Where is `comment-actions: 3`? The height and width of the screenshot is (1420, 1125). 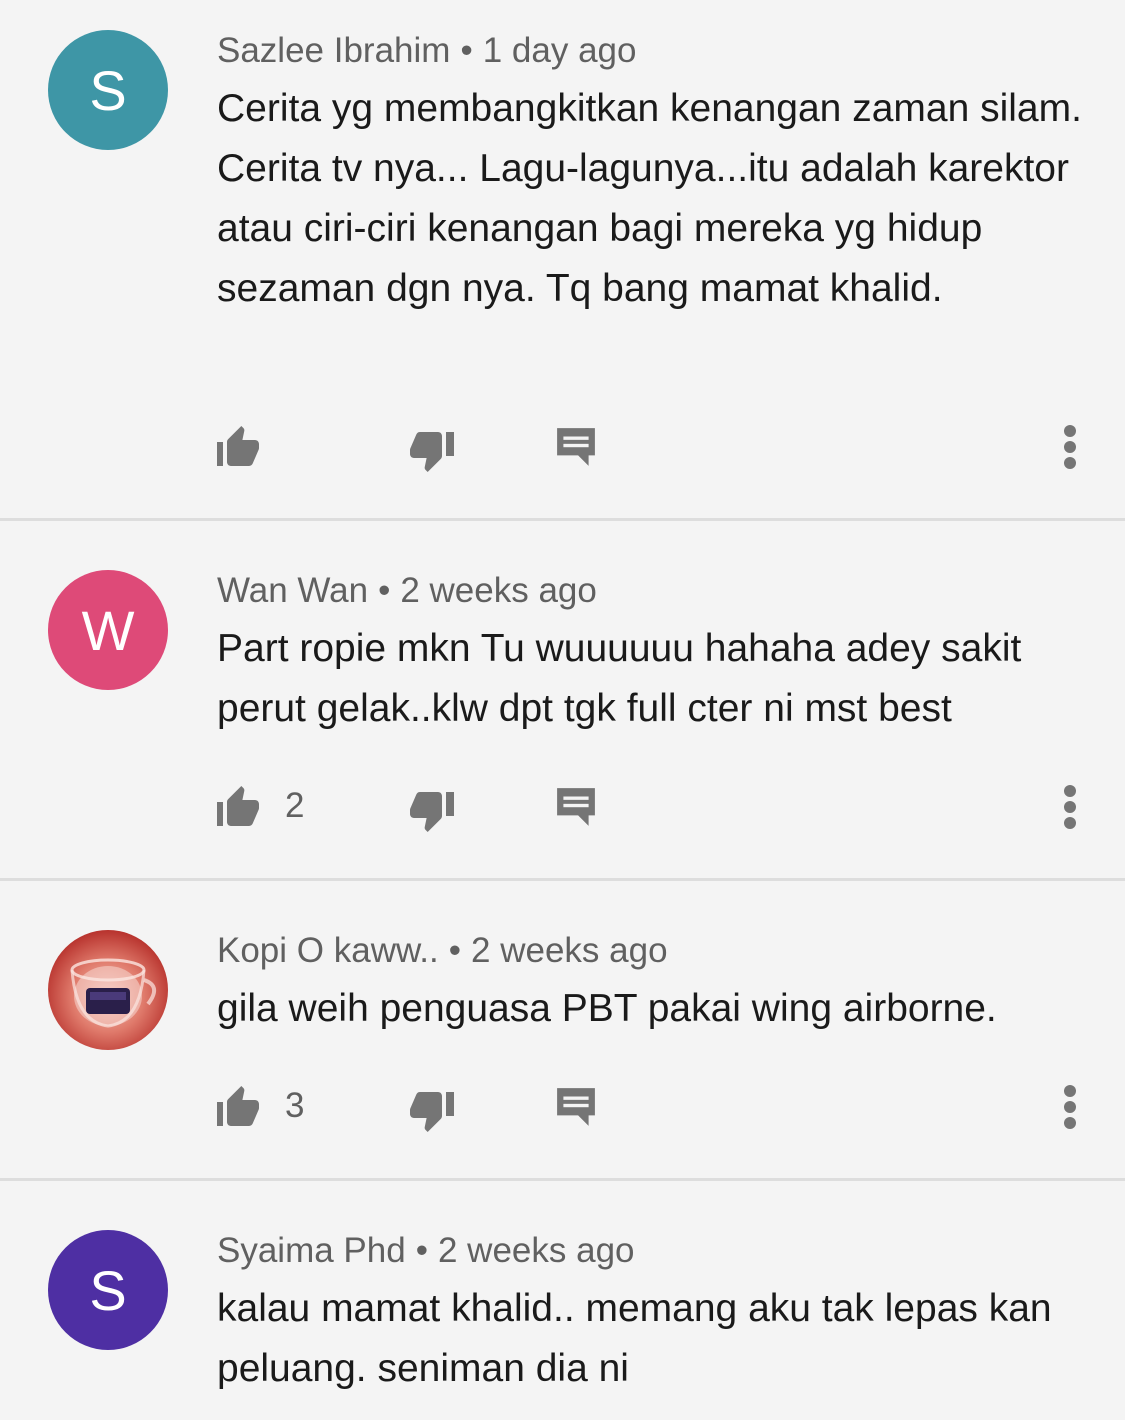
comment-actions: 3 is located at coordinates (562, 1108).